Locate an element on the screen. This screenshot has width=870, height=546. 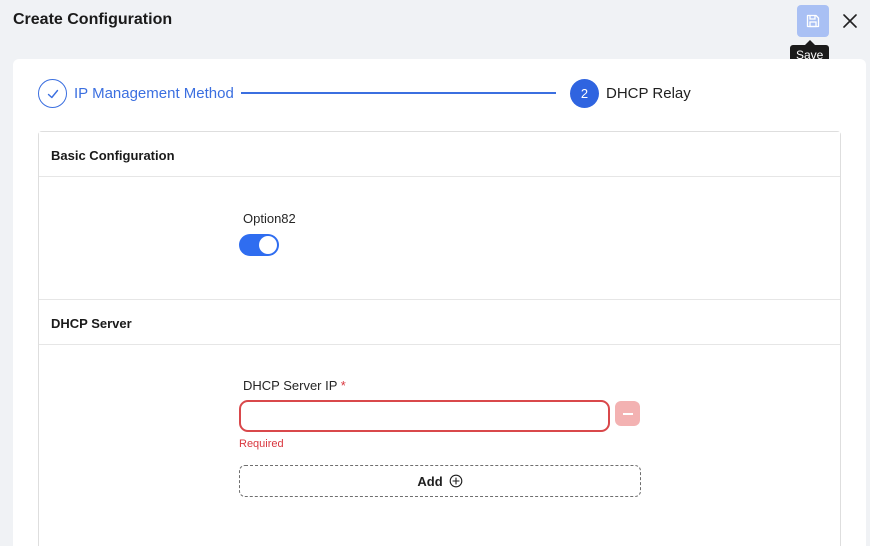
step-1-label: IP Management Method is located at coordinates (154, 93).